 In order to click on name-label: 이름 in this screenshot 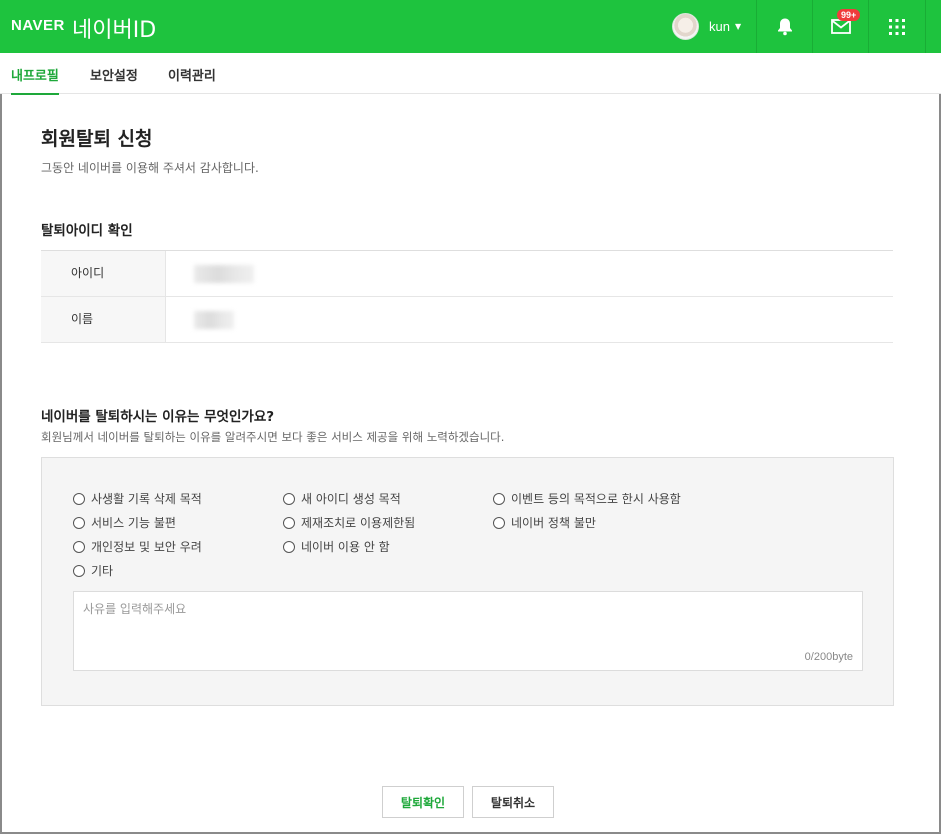, I will do `click(103, 319)`.